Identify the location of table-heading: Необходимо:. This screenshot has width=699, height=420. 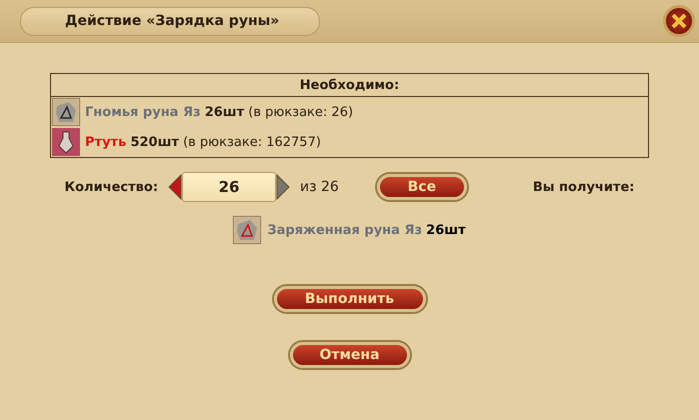
(349, 85).